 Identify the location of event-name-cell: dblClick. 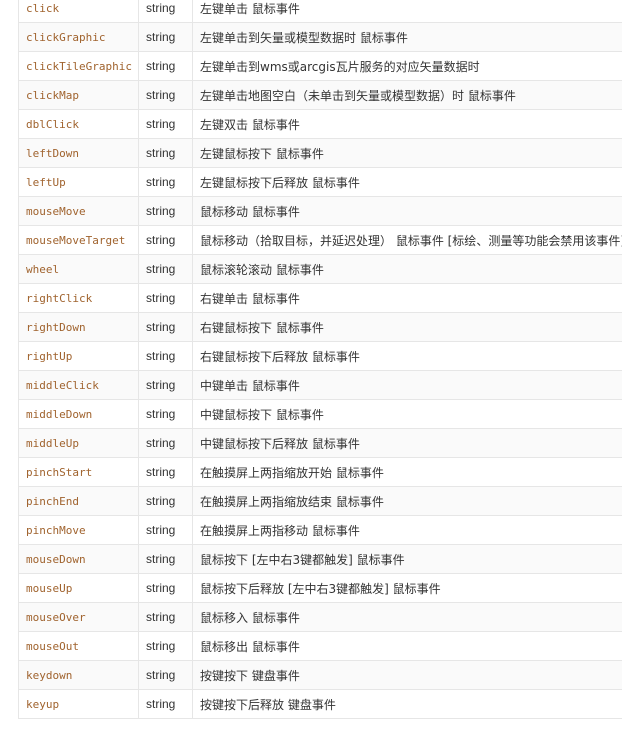
(78, 124).